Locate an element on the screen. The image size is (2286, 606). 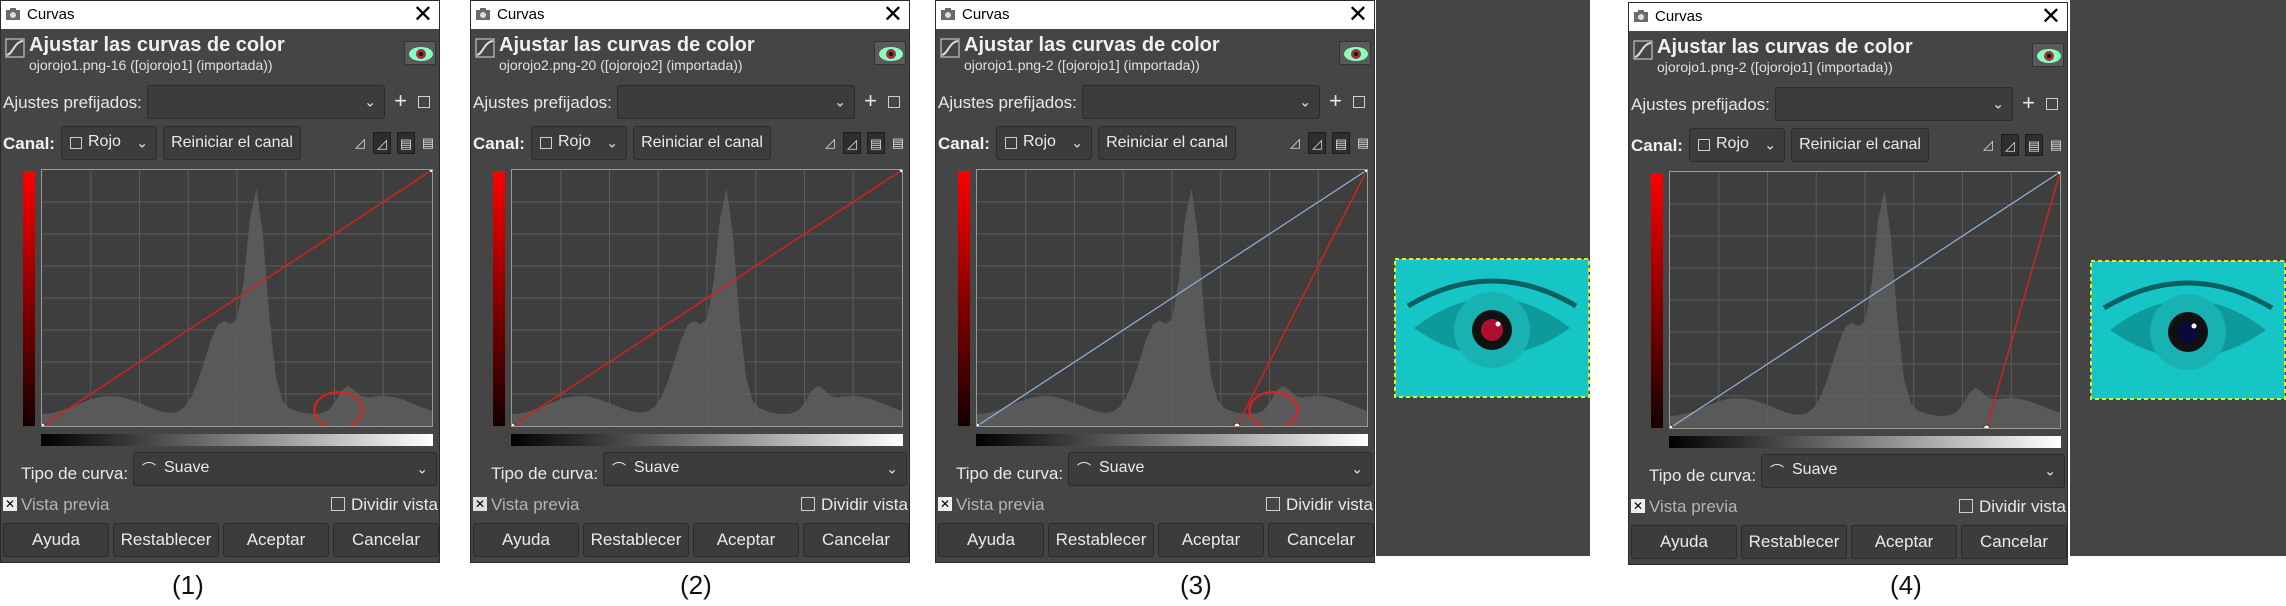
window-title: Curvas is located at coordinates (521, 14).